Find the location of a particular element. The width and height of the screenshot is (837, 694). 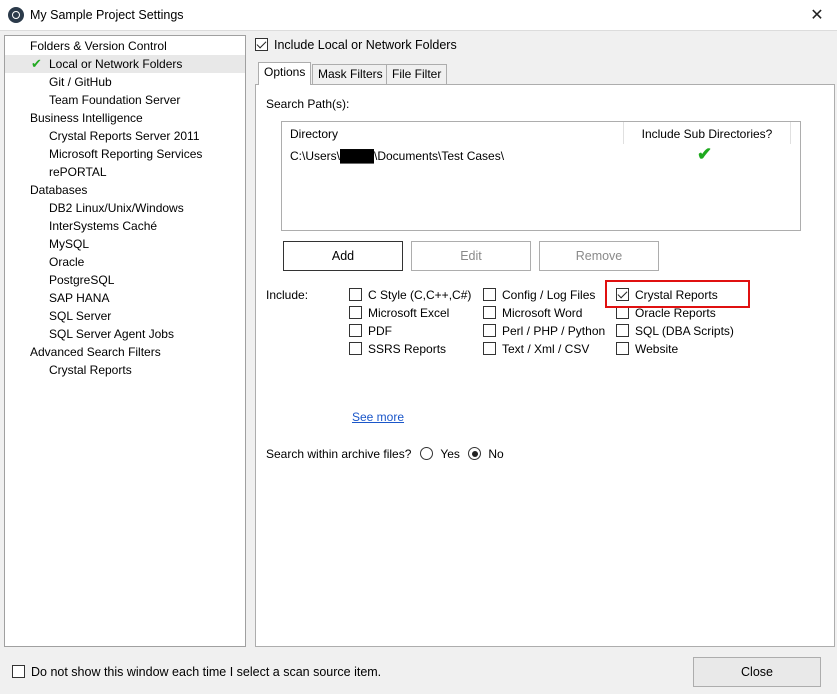

highlight-annotation is located at coordinates (677, 294).